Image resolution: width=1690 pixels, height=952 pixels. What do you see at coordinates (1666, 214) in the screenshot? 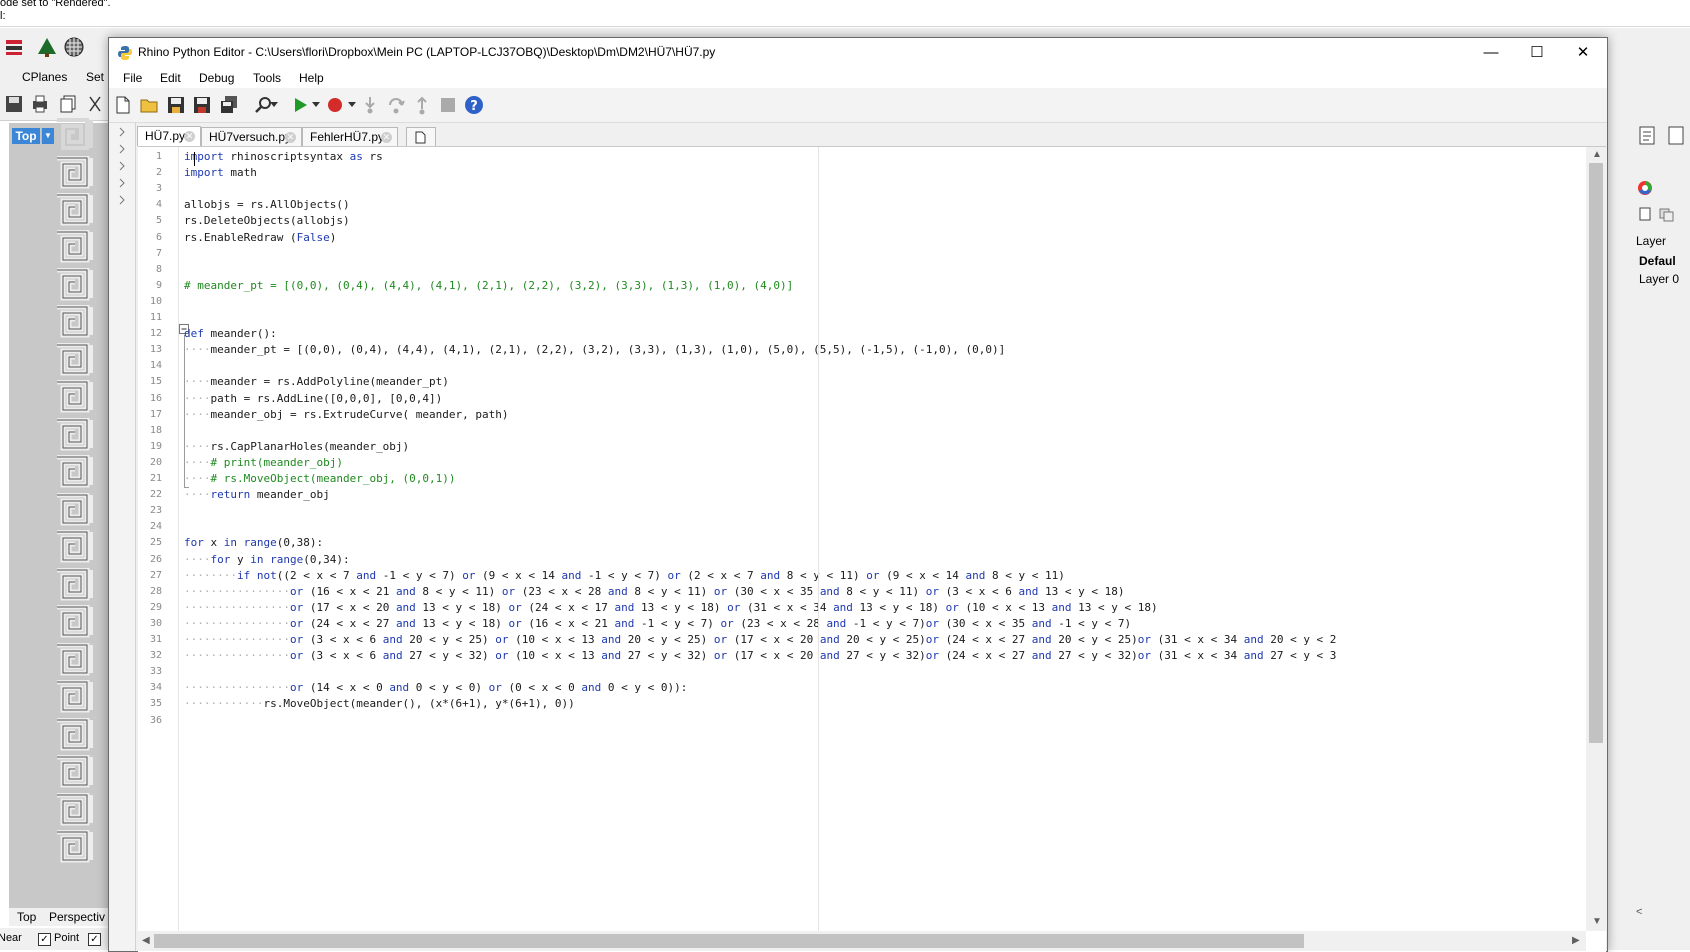
I see `layers-icon` at bounding box center [1666, 214].